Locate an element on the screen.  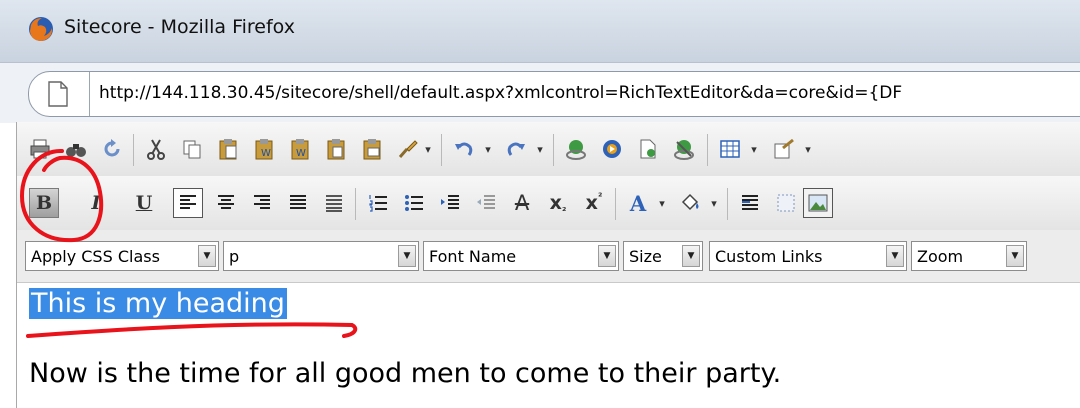
copy-button is located at coordinates (192, 149).